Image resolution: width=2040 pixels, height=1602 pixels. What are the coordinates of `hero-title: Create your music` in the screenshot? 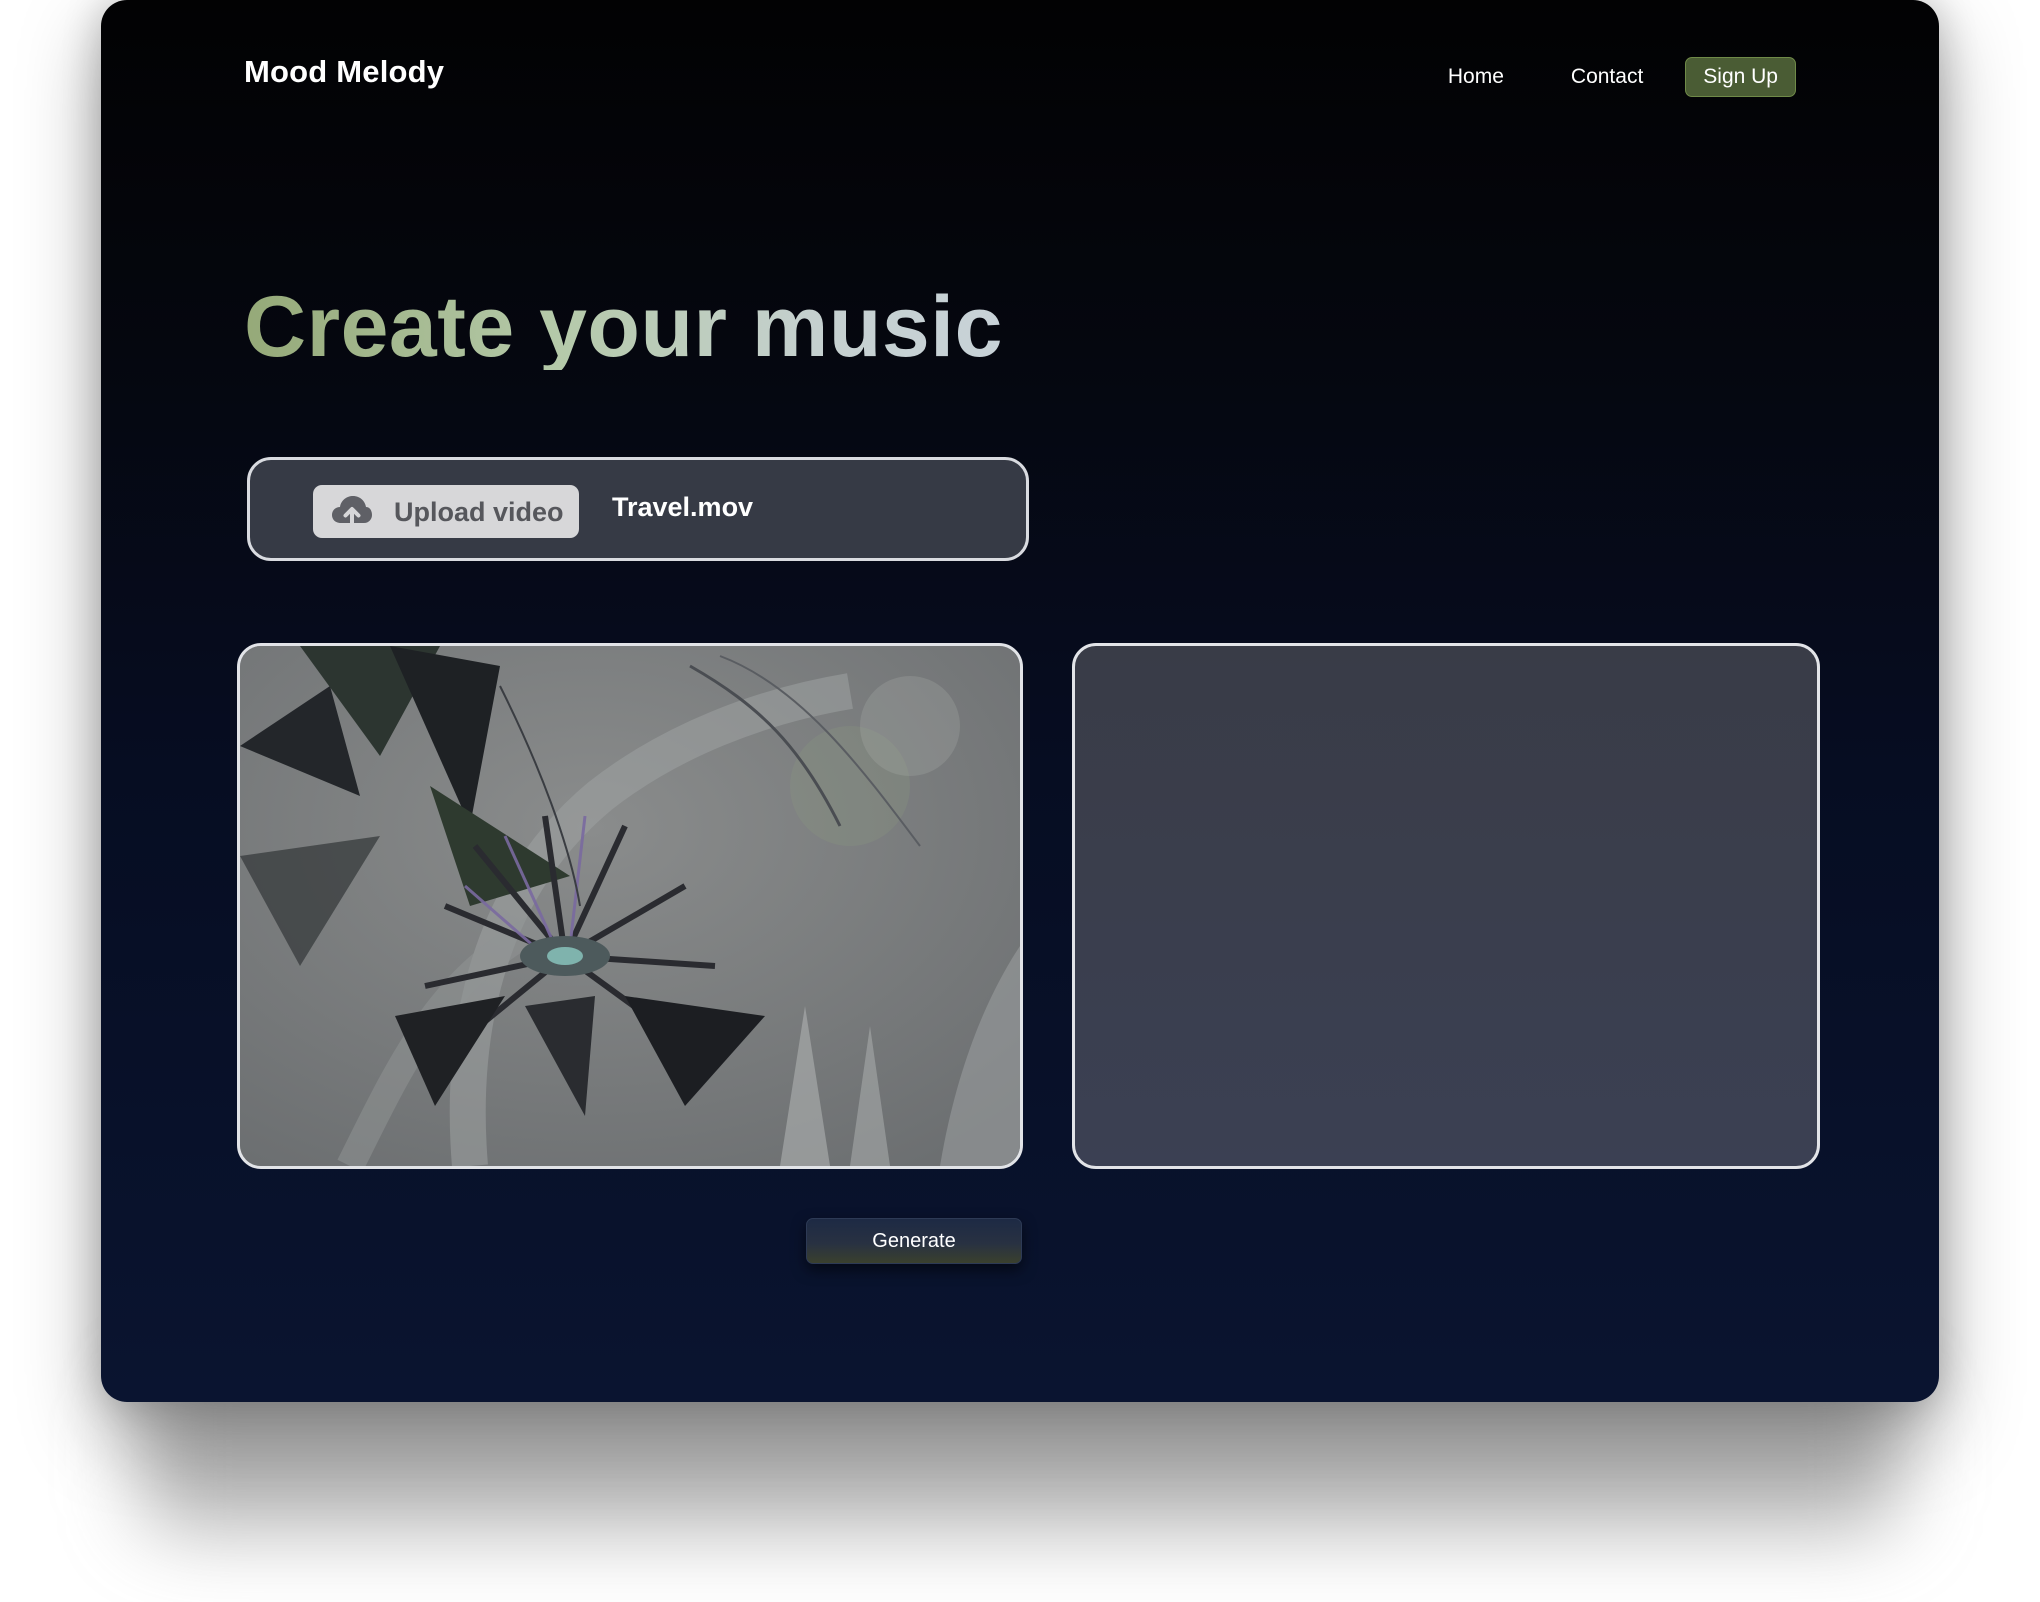 It's located at (623, 327).